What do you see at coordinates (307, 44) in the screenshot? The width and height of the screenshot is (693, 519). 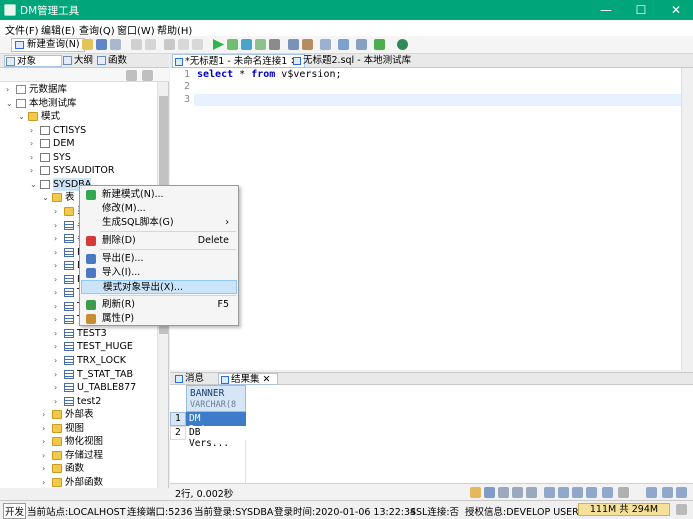 I see `rollback-icon` at bounding box center [307, 44].